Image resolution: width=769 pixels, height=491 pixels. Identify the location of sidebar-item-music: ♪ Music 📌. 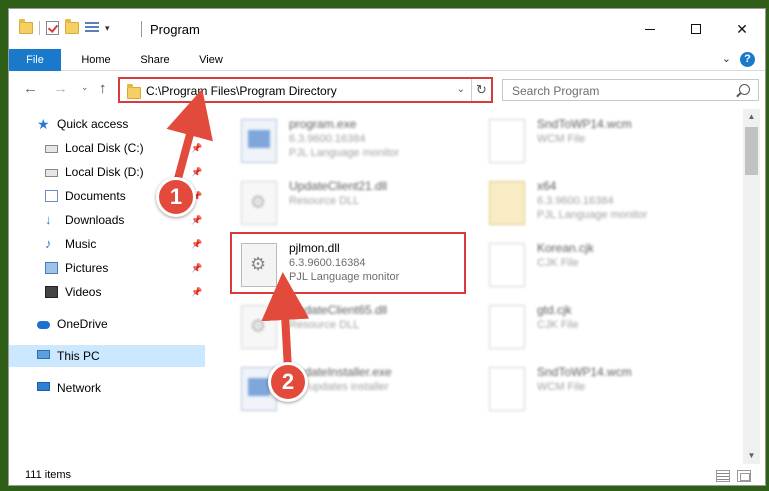
(107, 244).